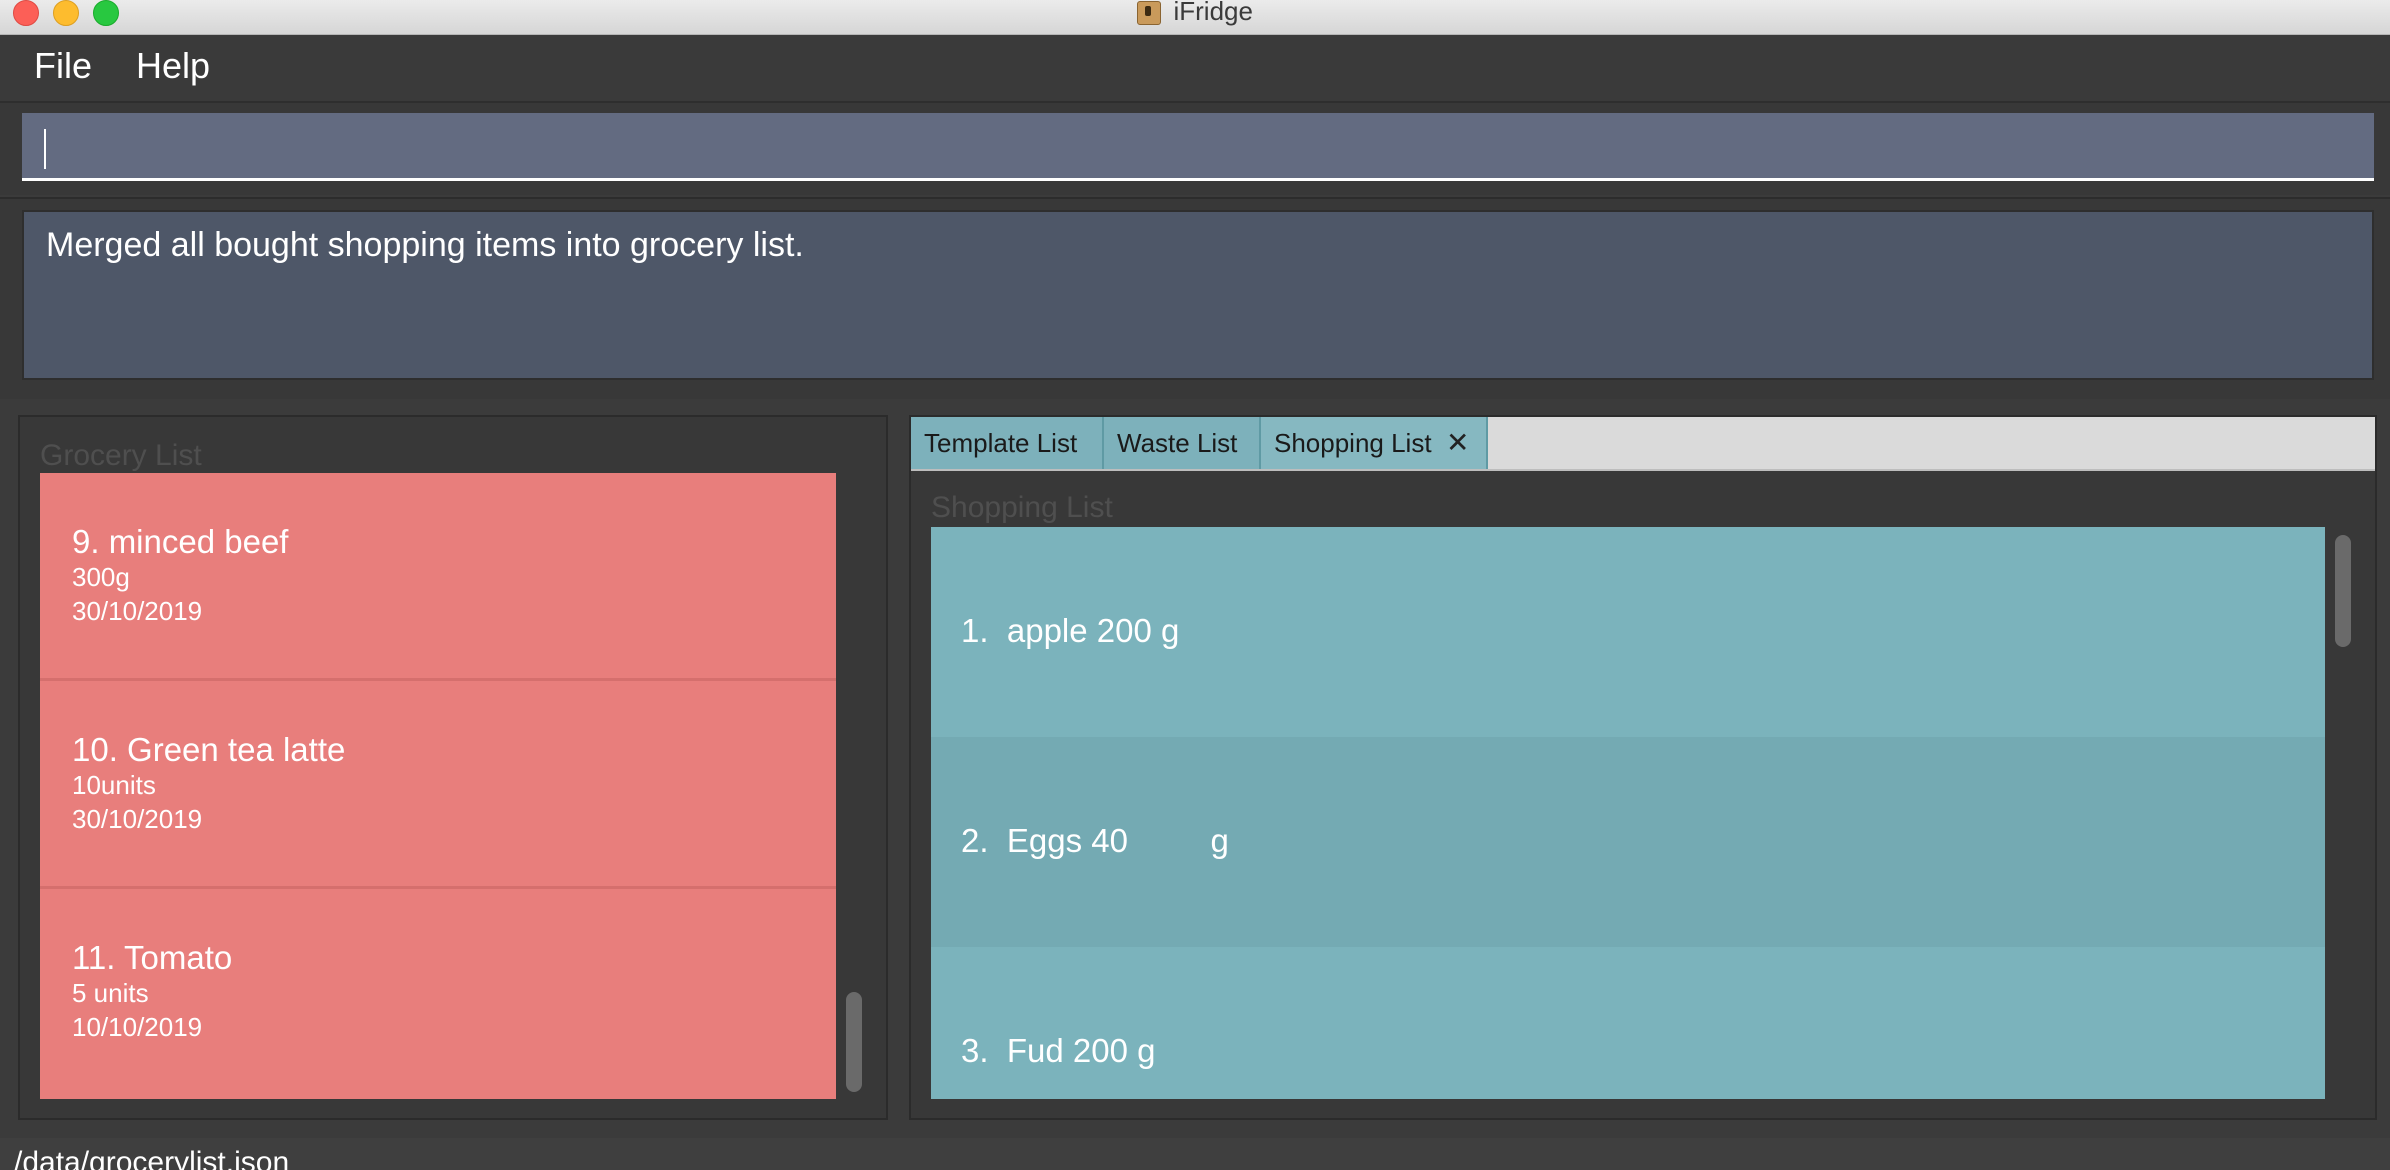 The width and height of the screenshot is (2390, 1170). I want to click on menu-file: File, so click(63, 66).